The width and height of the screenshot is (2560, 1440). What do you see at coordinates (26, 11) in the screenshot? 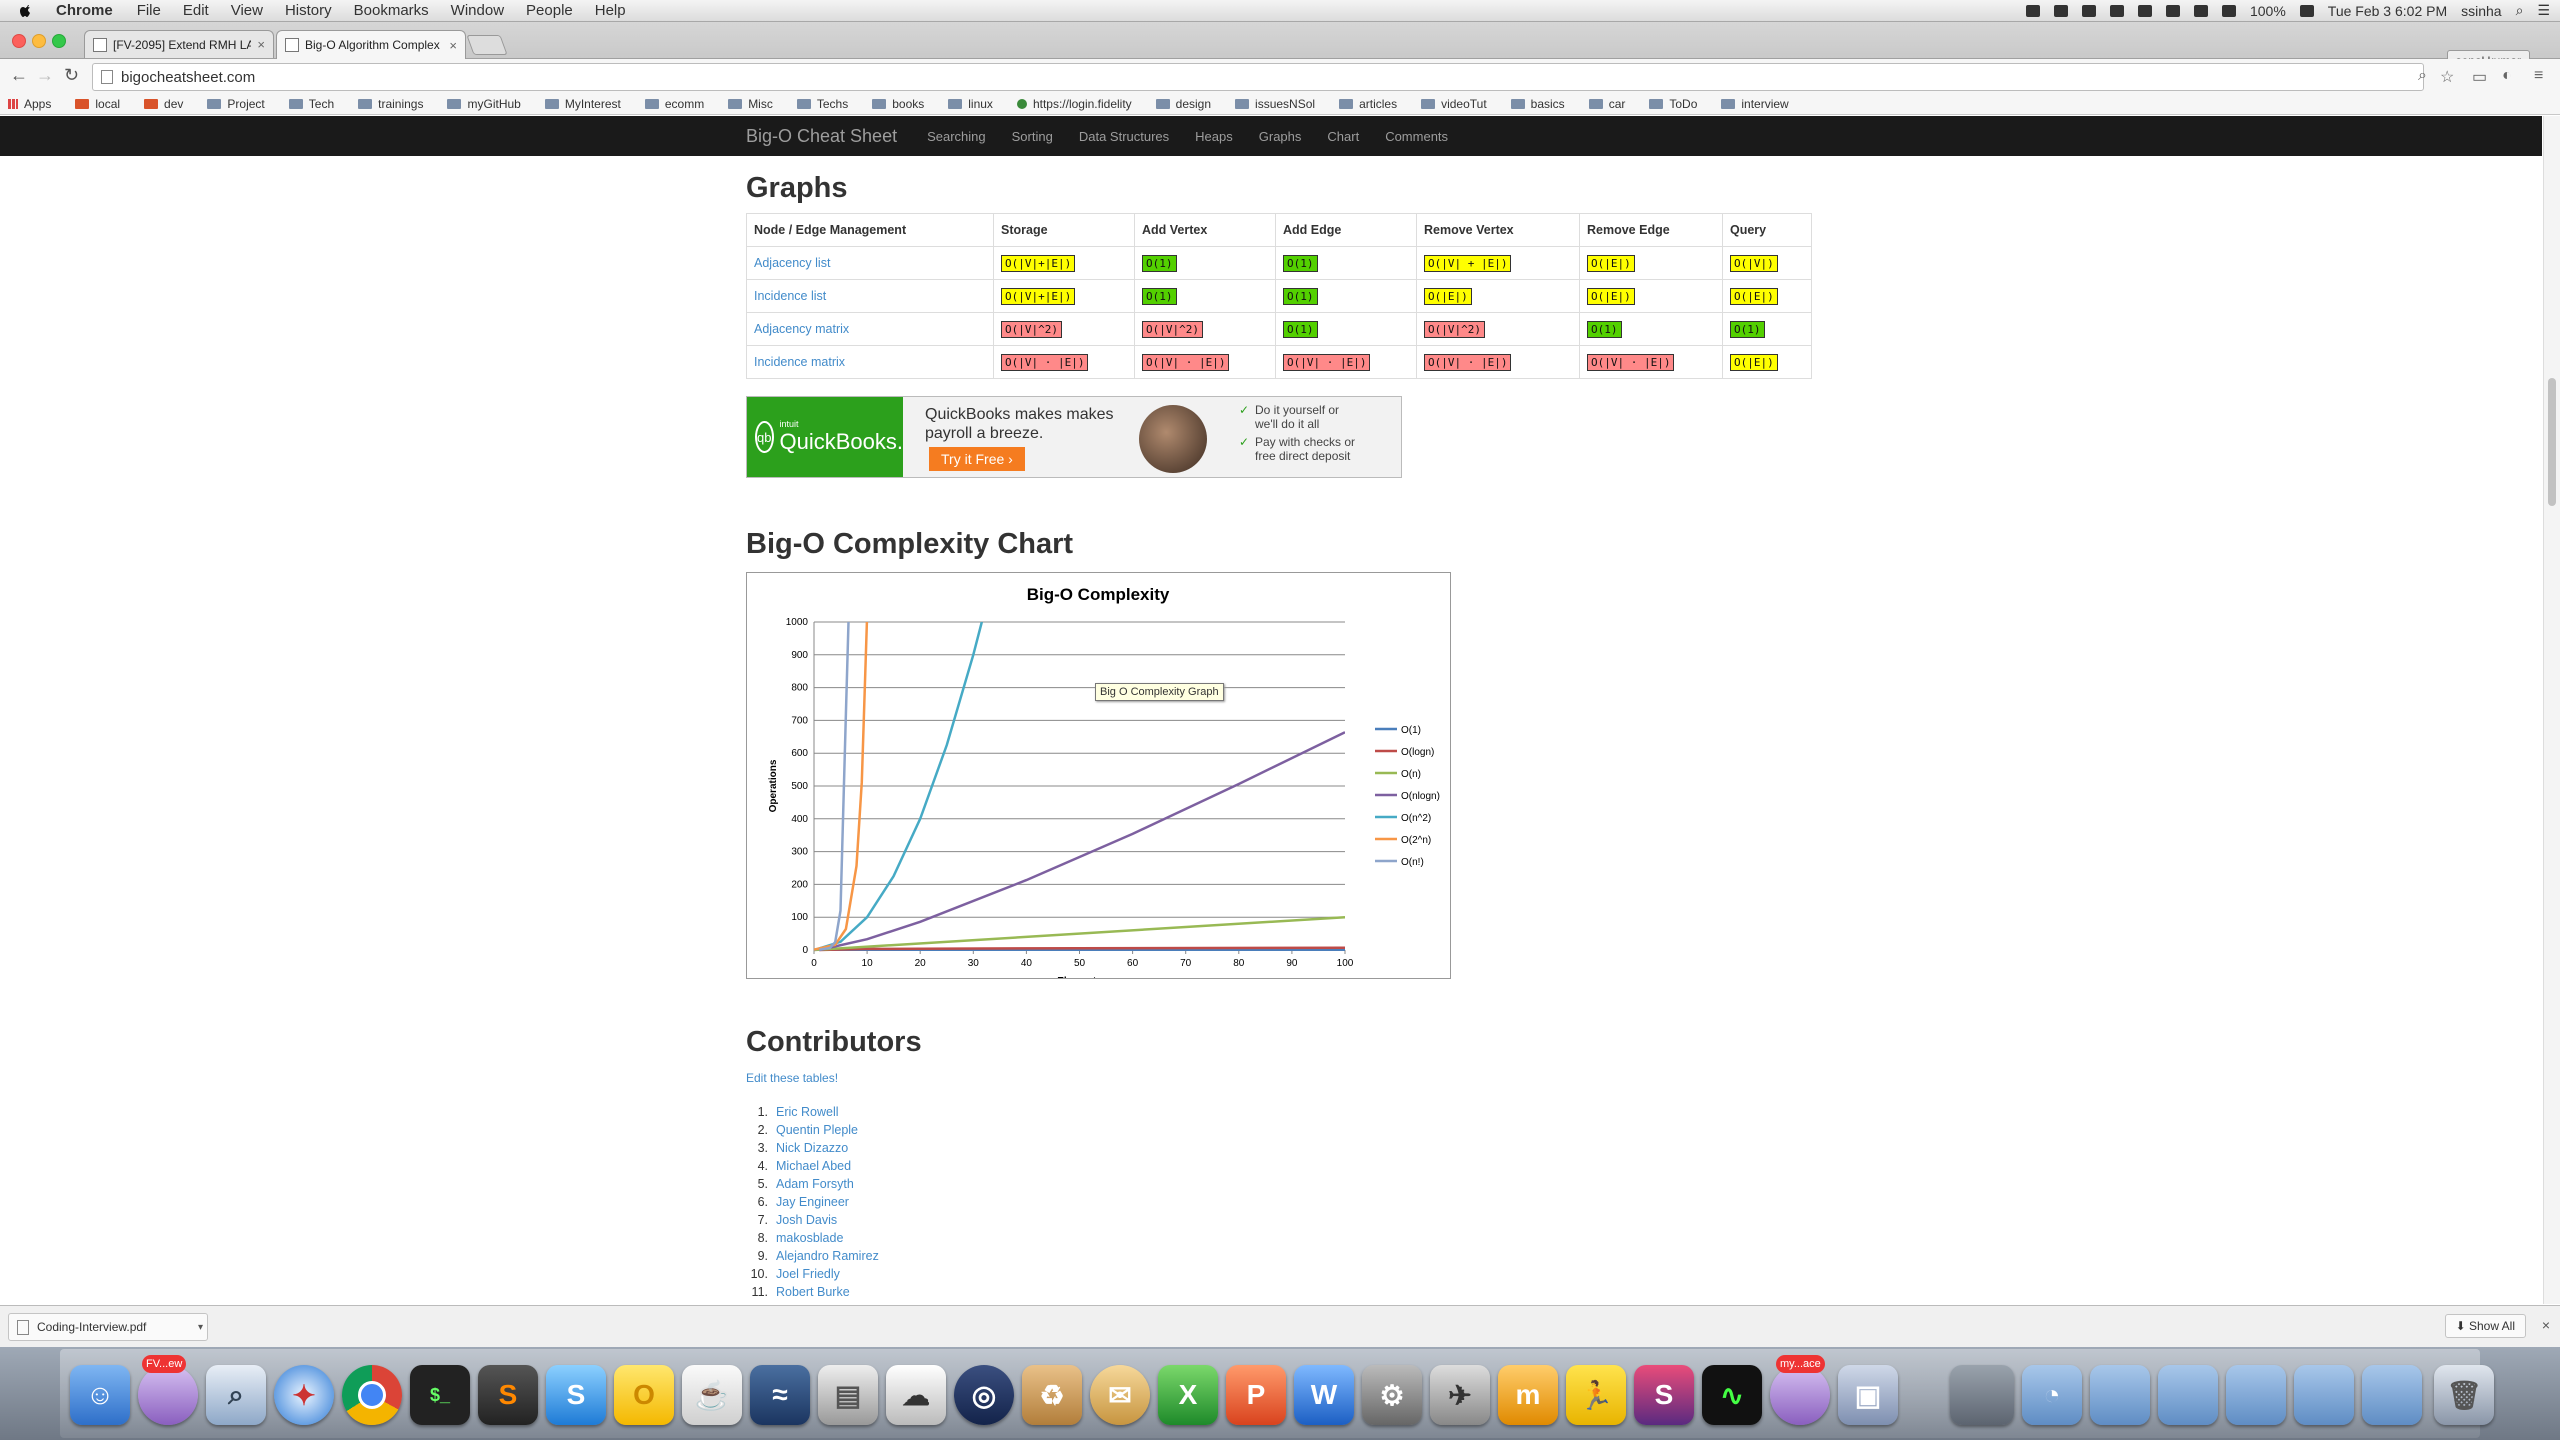
I see `apple-menu-icon` at bounding box center [26, 11].